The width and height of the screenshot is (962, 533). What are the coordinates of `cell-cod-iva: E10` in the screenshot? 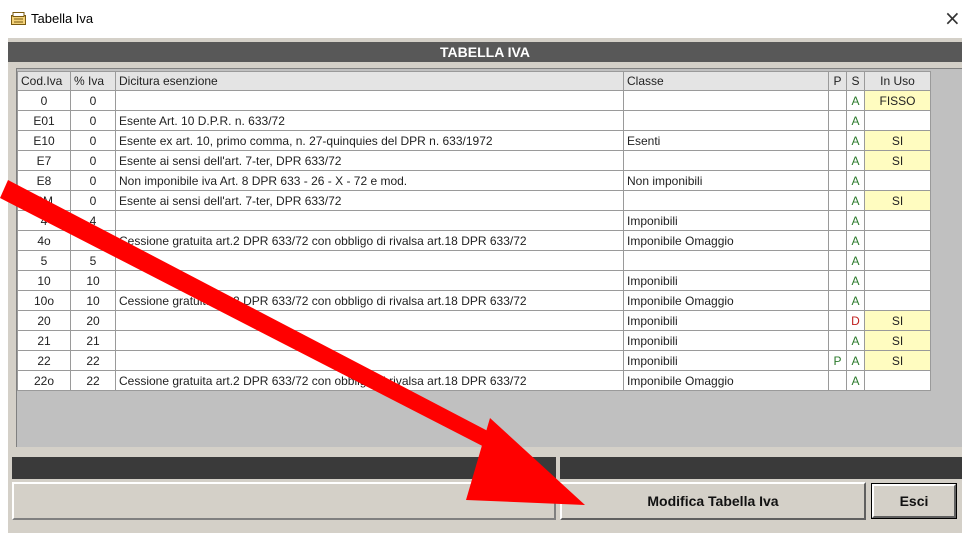 It's located at (44, 140).